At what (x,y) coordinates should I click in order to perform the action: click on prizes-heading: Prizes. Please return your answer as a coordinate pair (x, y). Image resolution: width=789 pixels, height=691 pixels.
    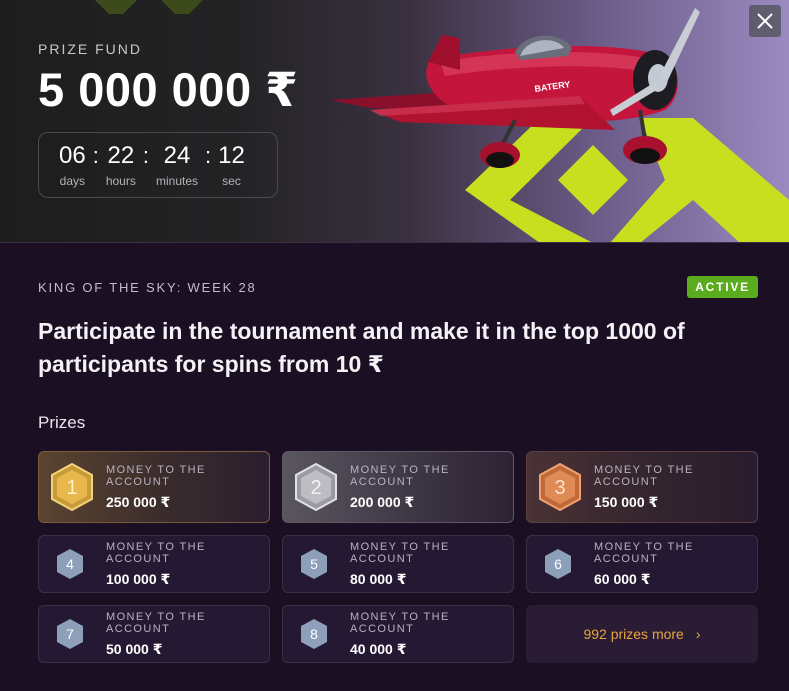
    Looking at the image, I should click on (62, 422).